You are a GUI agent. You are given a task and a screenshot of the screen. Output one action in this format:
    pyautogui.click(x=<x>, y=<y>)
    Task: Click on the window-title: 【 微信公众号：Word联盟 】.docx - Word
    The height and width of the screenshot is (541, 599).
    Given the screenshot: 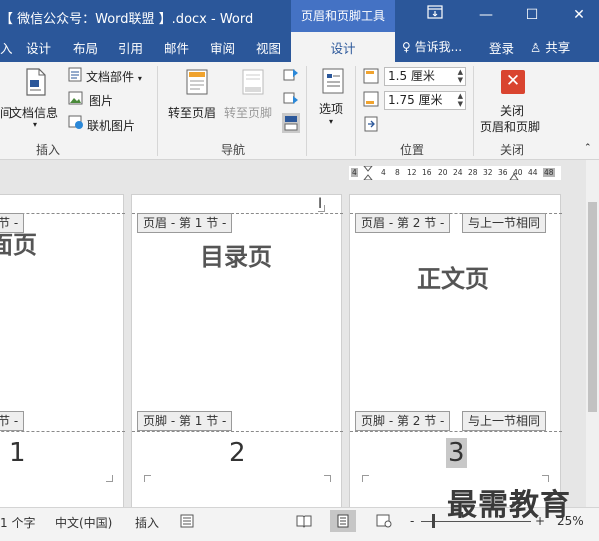 What is the action you would take?
    pyautogui.click(x=127, y=19)
    